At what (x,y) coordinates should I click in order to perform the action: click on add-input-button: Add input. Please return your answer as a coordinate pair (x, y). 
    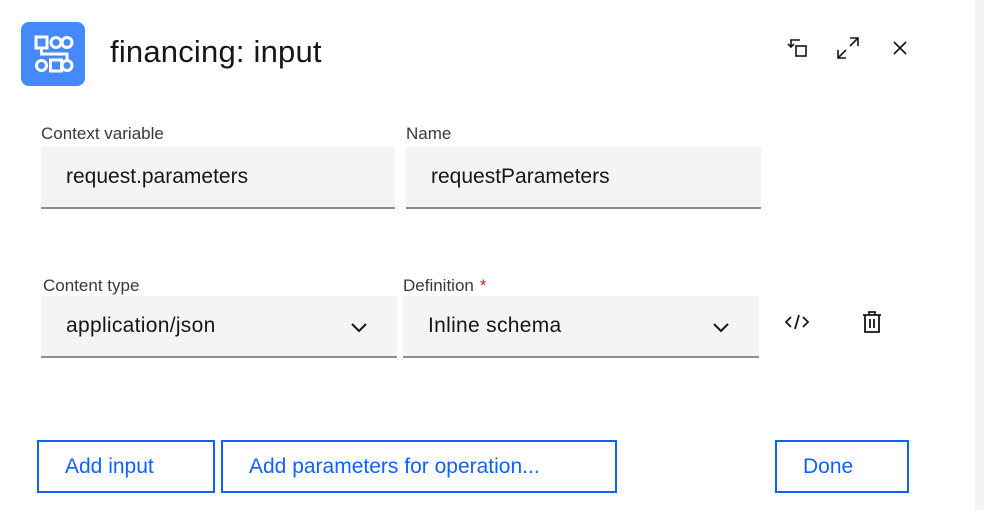
    Looking at the image, I should click on (126, 466).